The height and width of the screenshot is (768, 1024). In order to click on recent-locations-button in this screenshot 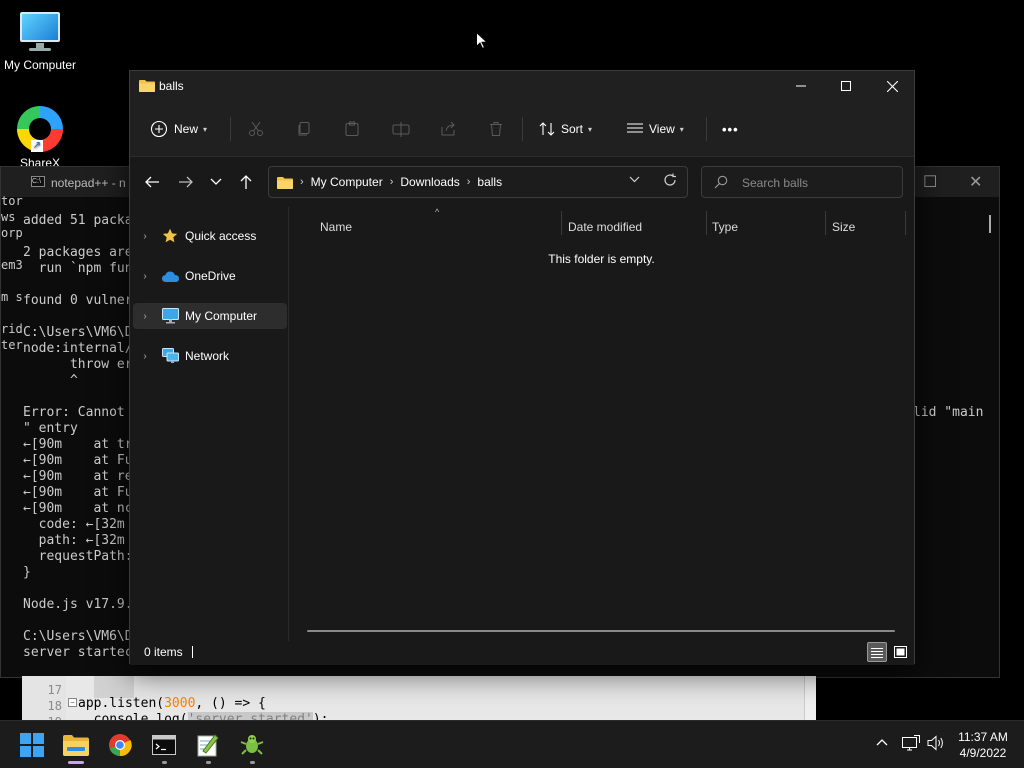, I will do `click(216, 182)`.